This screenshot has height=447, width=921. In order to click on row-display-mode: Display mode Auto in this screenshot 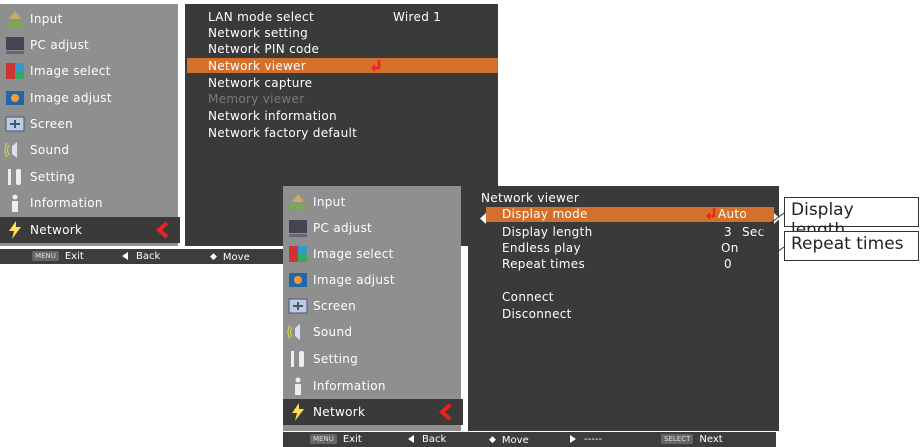, I will do `click(637, 214)`.